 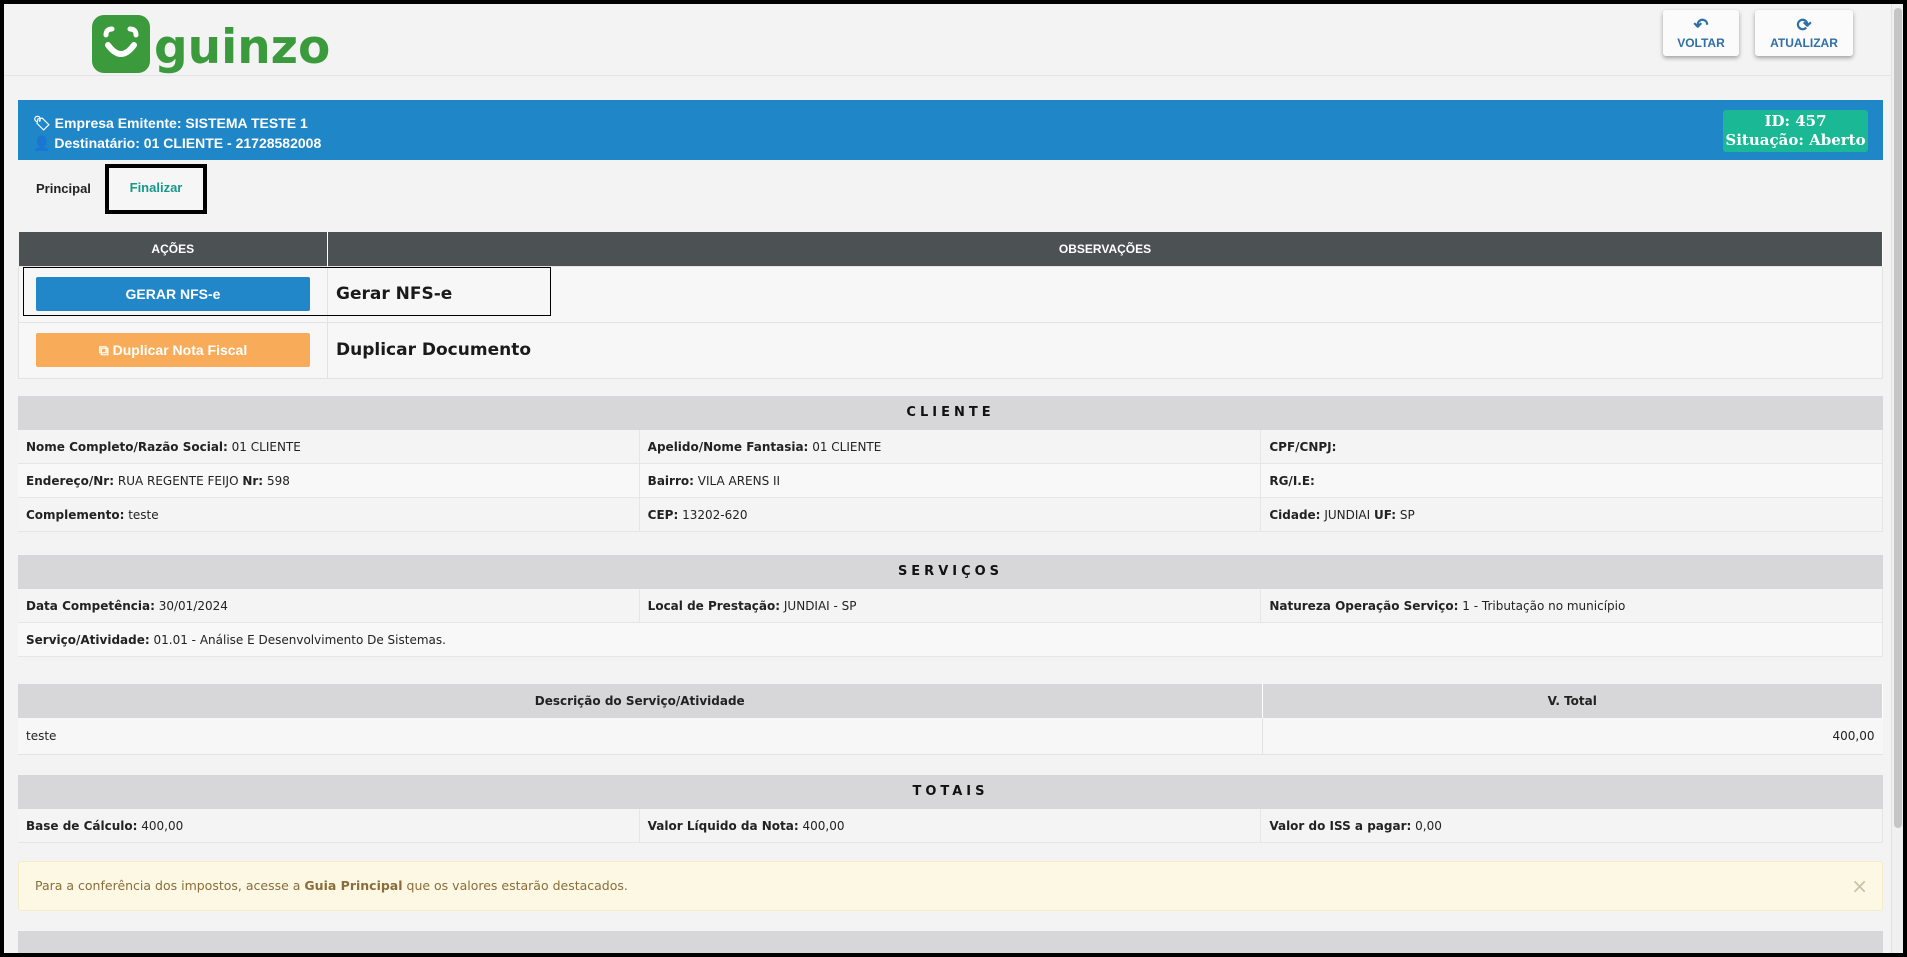 I want to click on atualizar-button: ⟳ ATUALIZAR, so click(x=1804, y=33).